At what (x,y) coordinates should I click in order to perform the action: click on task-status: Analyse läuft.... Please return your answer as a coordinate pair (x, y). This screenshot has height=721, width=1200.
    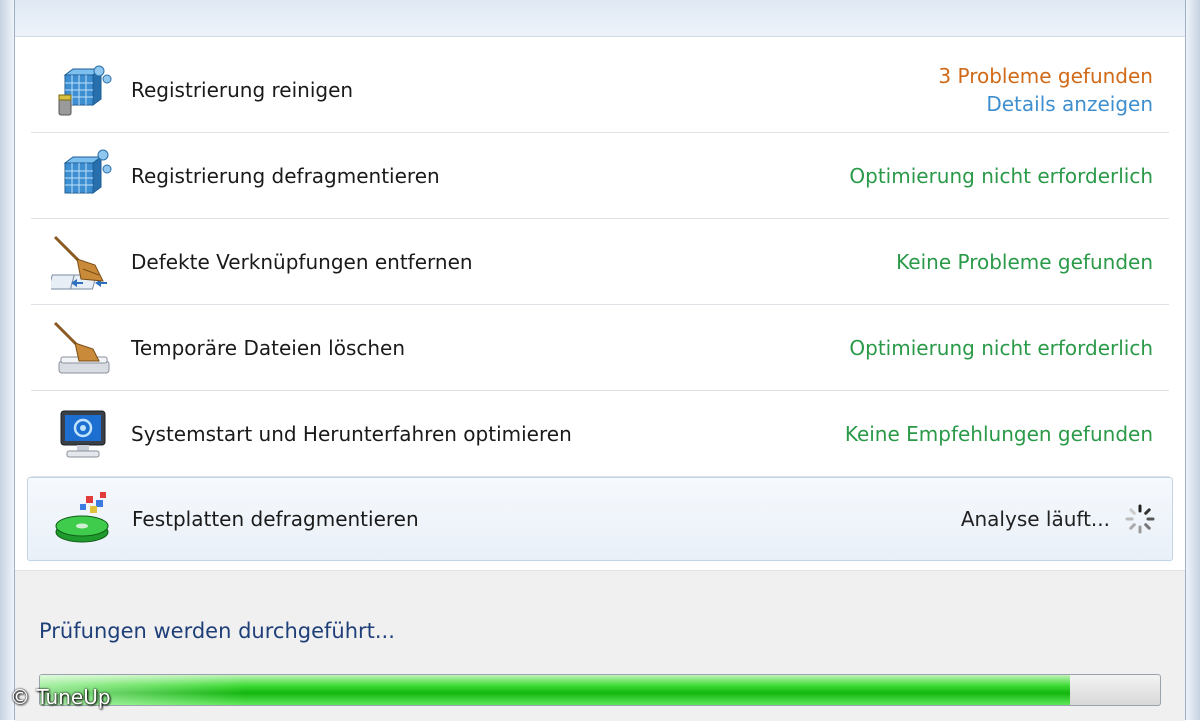
    Looking at the image, I should click on (1058, 519).